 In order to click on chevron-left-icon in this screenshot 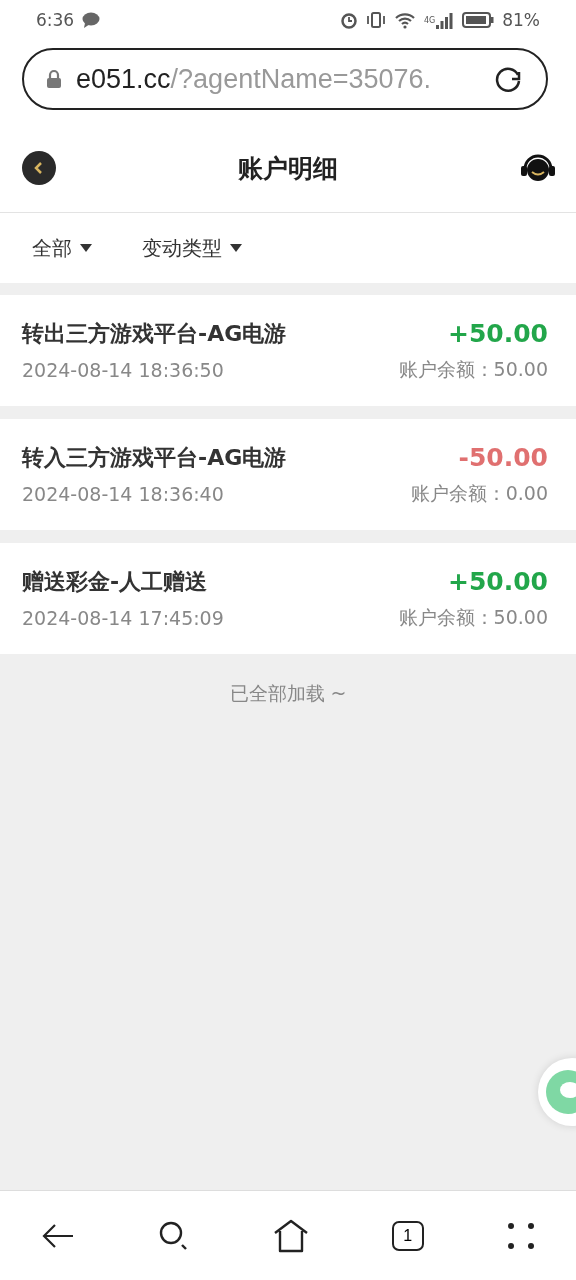, I will do `click(39, 168)`.